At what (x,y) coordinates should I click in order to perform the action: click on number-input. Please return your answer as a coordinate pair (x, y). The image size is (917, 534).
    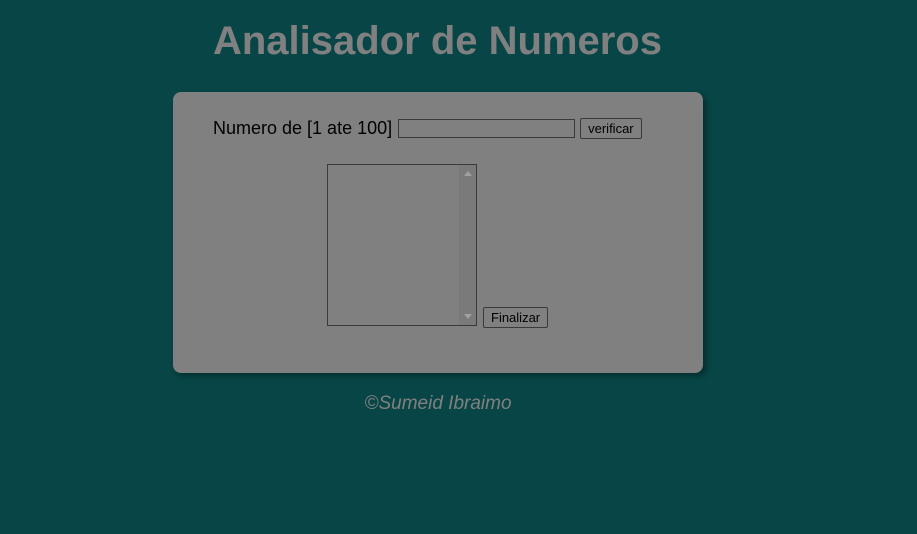
    Looking at the image, I should click on (487, 128).